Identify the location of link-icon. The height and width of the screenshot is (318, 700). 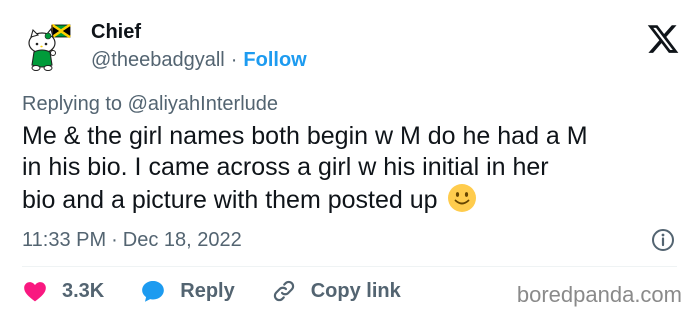
(283, 291).